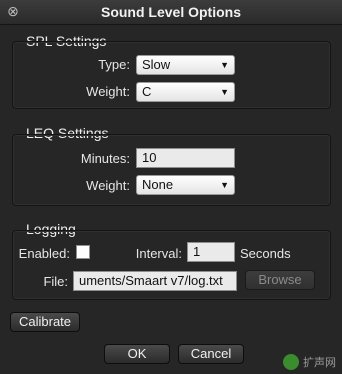 Image resolution: width=342 pixels, height=374 pixels. Describe the element at coordinates (44, 253) in the screenshot. I see `logging-enabled-label: Enabled:` at that location.